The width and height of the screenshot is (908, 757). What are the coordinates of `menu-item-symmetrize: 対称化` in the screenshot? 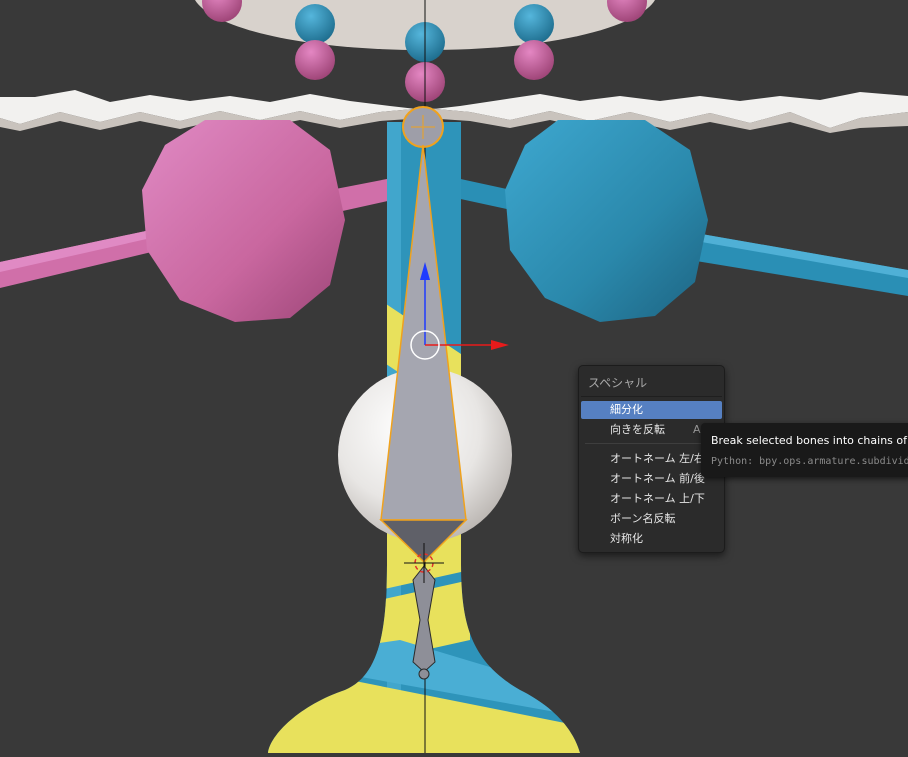 It's located at (651, 539).